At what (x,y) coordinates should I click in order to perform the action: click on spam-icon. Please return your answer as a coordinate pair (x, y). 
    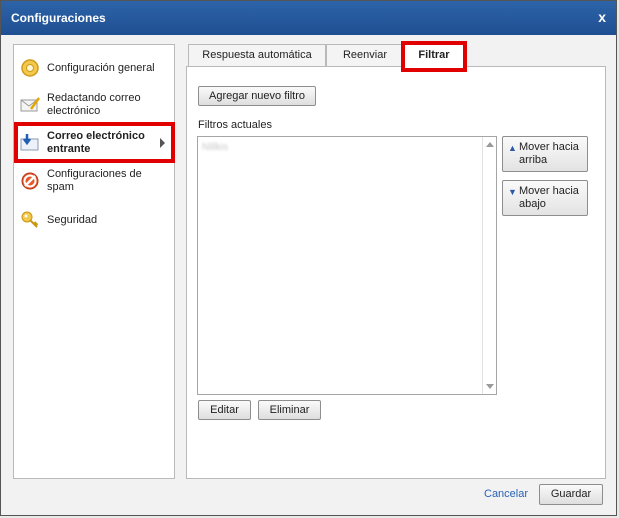
    Looking at the image, I should click on (30, 181).